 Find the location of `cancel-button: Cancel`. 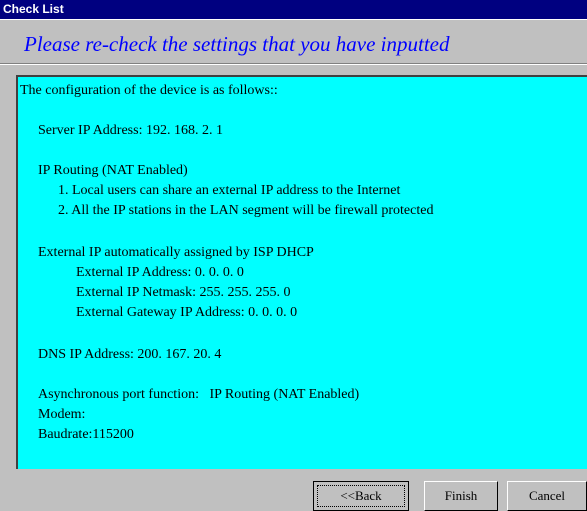

cancel-button: Cancel is located at coordinates (547, 496).